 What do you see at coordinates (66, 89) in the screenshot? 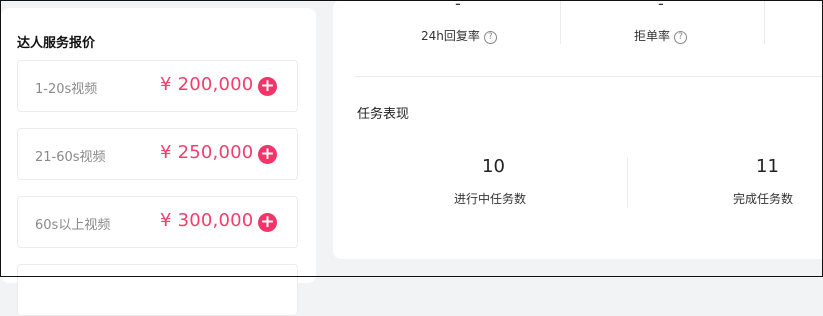
I see `price-label: 1-20s视频` at bounding box center [66, 89].